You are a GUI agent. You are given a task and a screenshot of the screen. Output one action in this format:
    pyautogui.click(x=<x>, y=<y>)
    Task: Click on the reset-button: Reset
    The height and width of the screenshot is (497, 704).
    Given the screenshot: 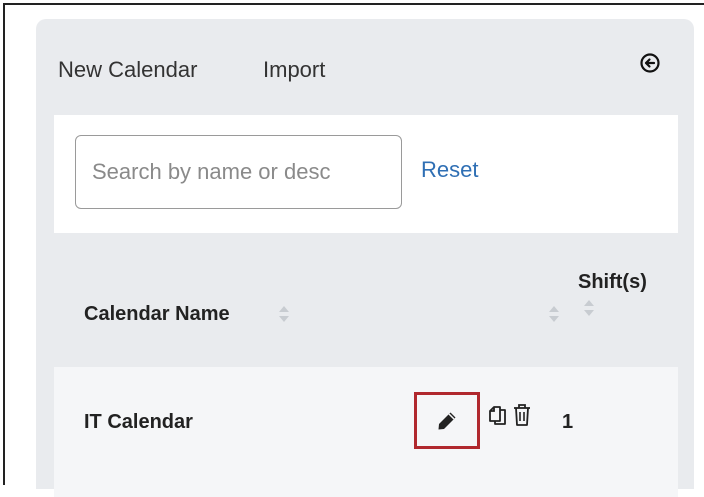 What is the action you would take?
    pyautogui.click(x=449, y=170)
    